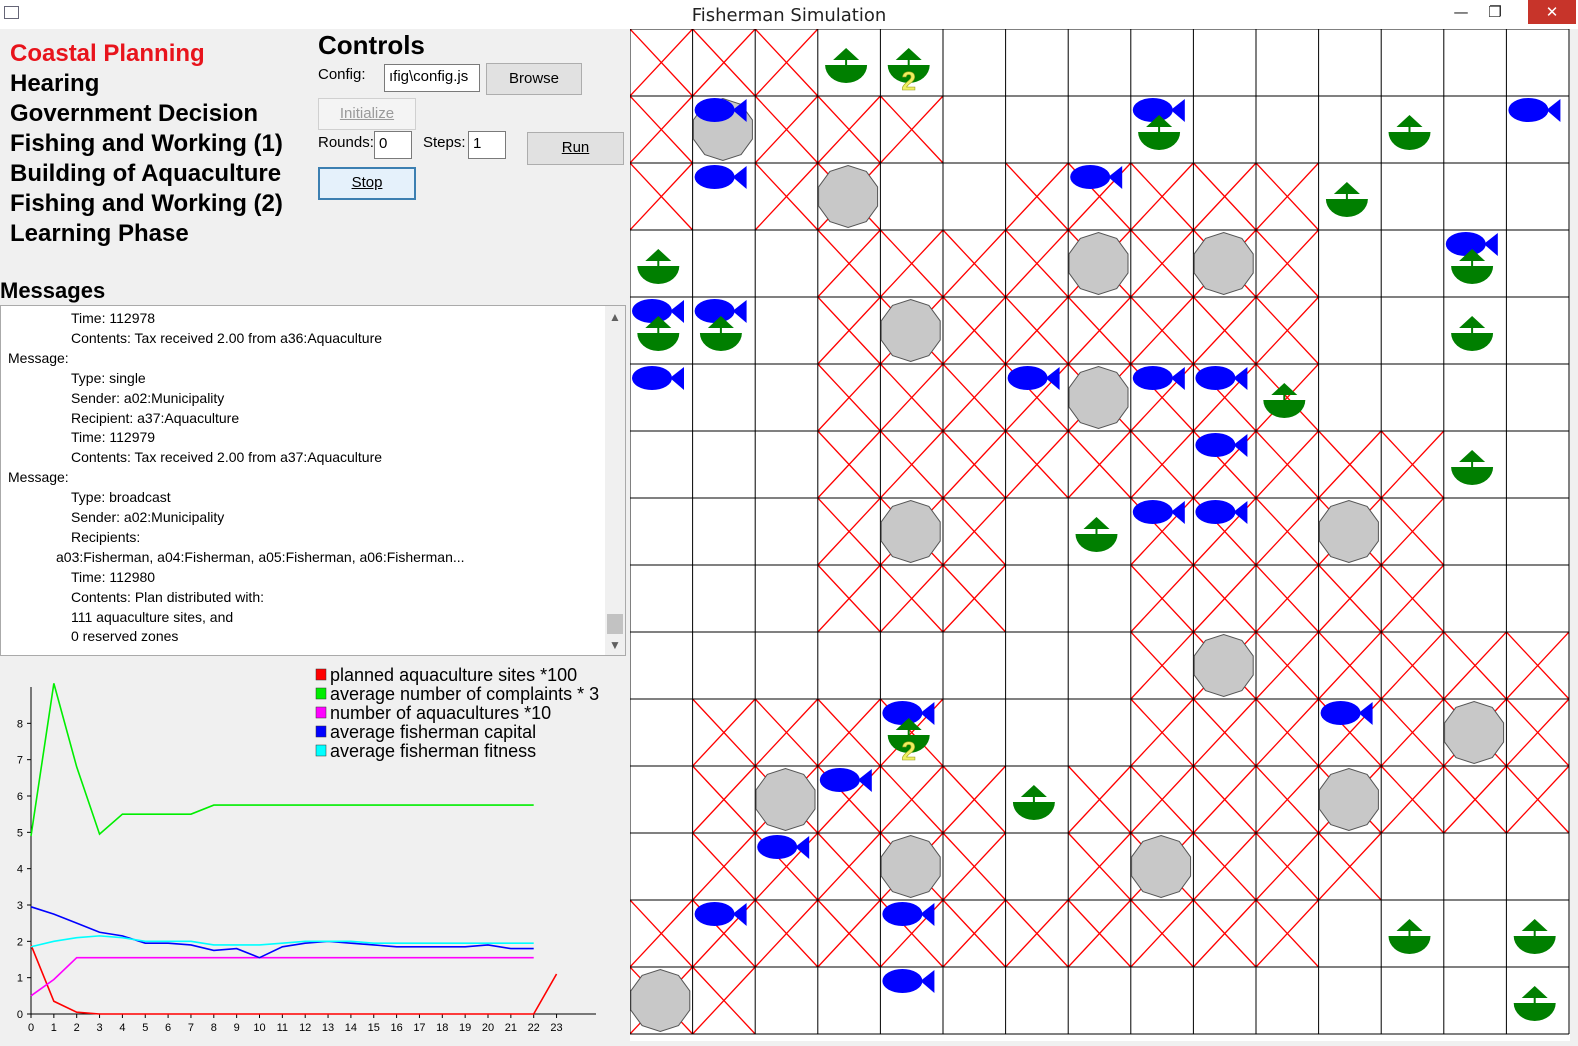 Image resolution: width=1578 pixels, height=1046 pixels. Describe the element at coordinates (393, 145) in the screenshot. I see `rounds-input: 0` at that location.